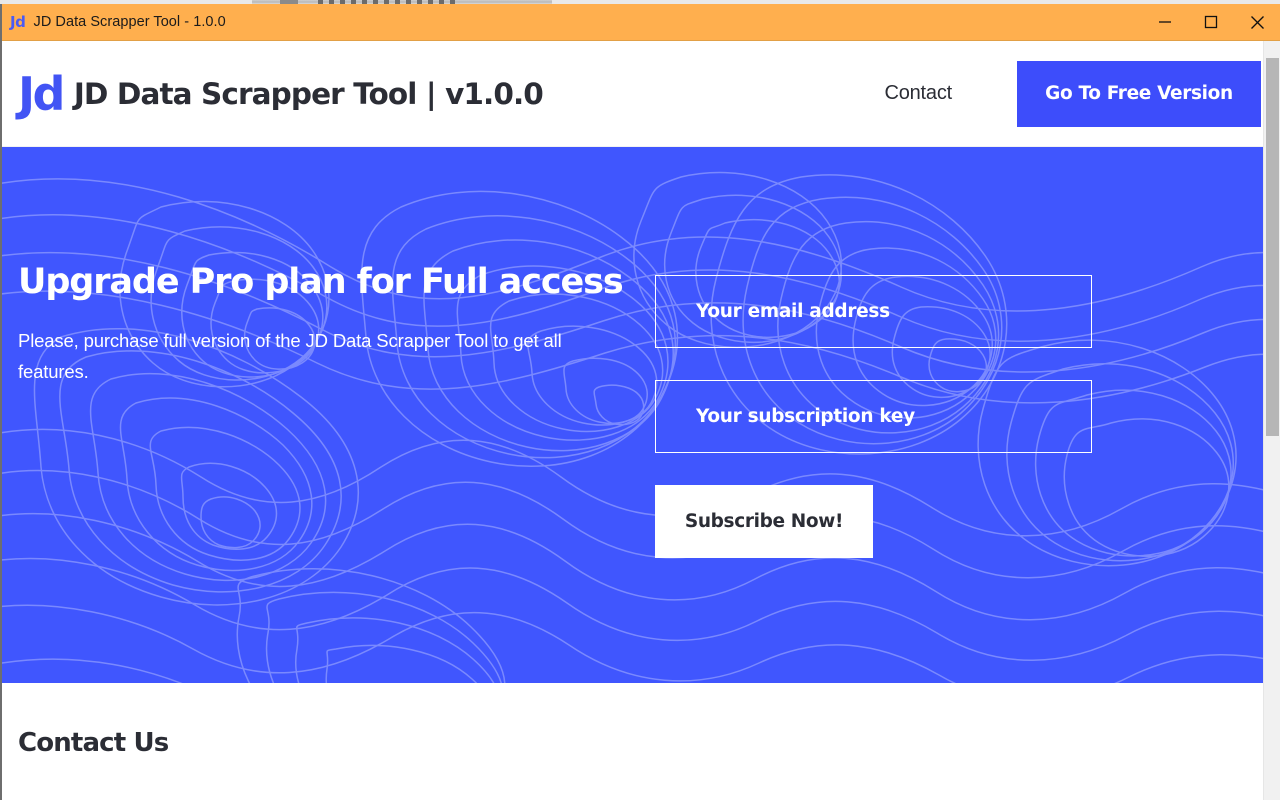 This screenshot has height=800, width=1280. Describe the element at coordinates (1139, 93) in the screenshot. I see `go-to-free-version-button: Go To Free Version` at that location.